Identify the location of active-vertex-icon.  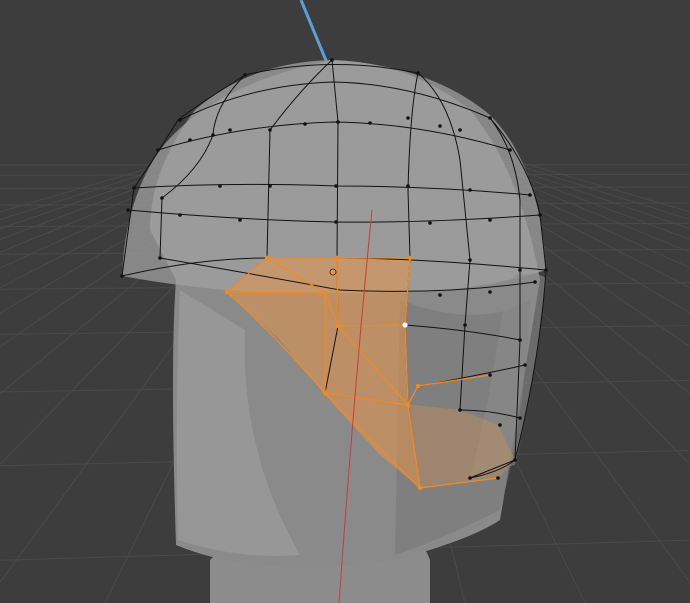
(405, 325).